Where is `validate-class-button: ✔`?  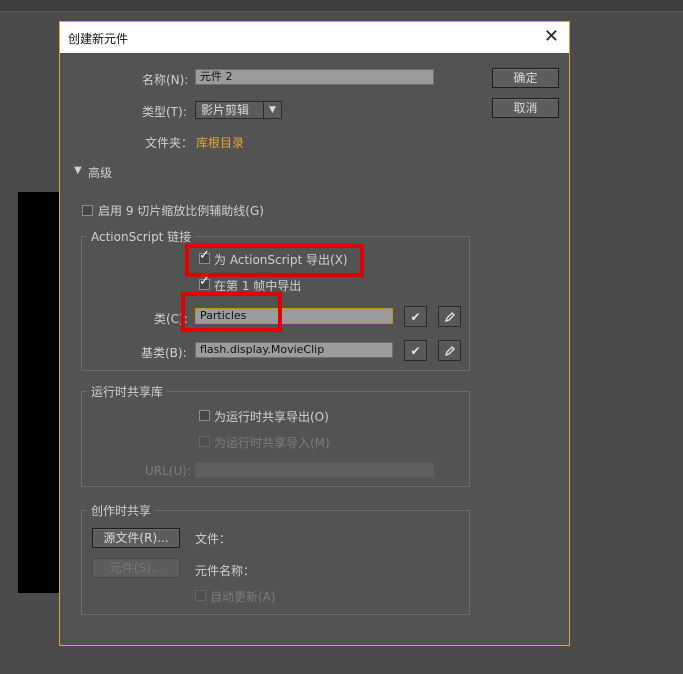
validate-class-button: ✔ is located at coordinates (415, 316).